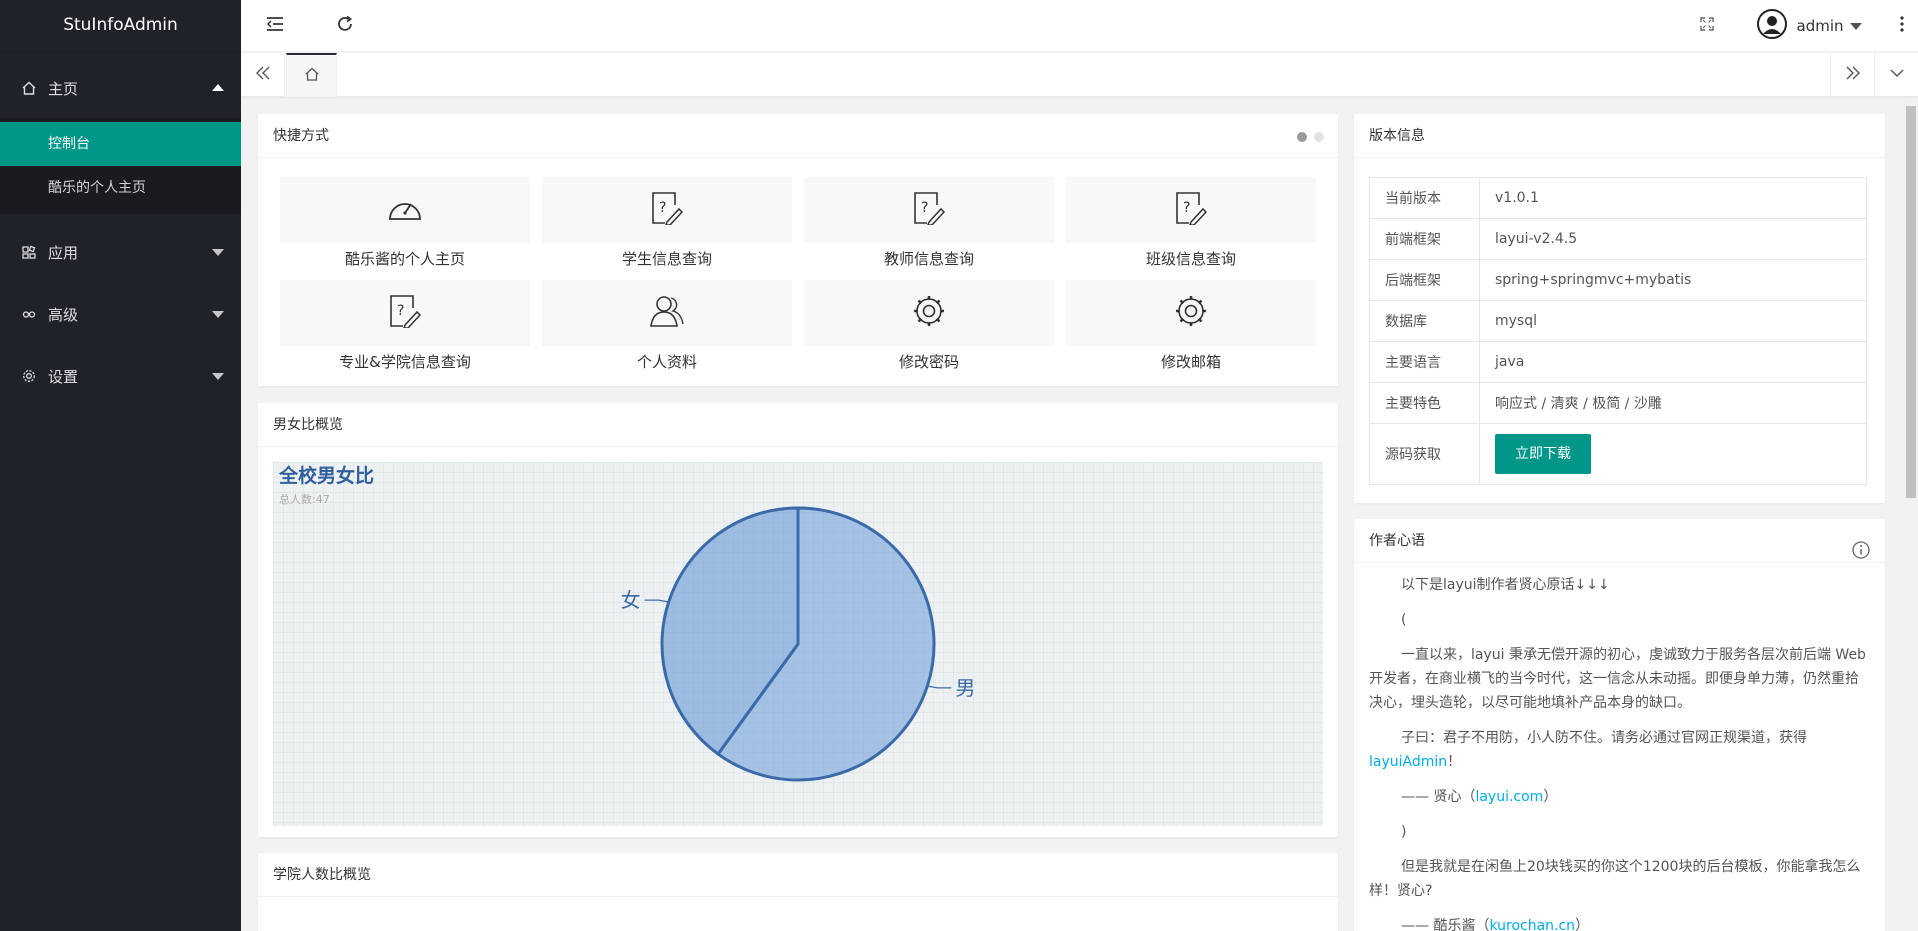 The height and width of the screenshot is (931, 1918). Describe the element at coordinates (1673, 403) in the screenshot. I see `version-value: 响应式 / 清爽 / 极简 / 沙雕` at that location.